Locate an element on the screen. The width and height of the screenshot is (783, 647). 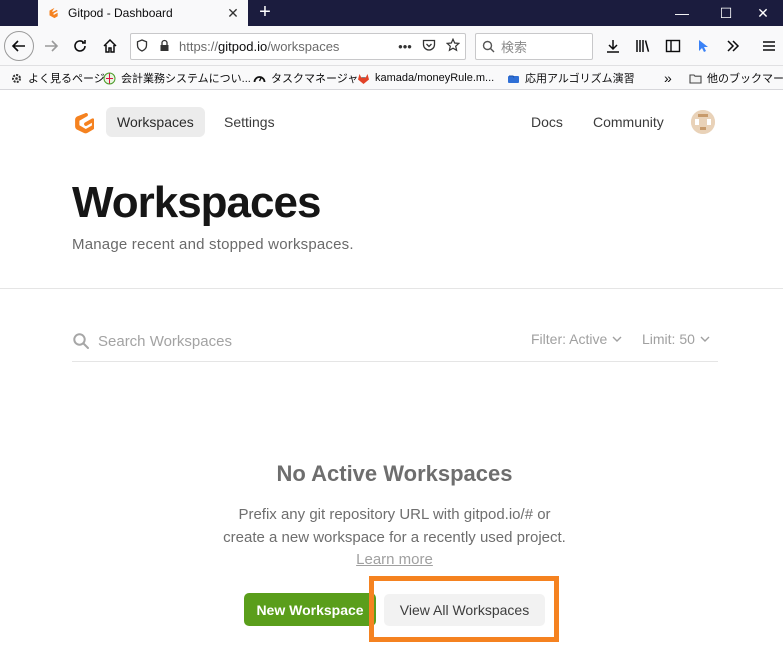
gitlab-icon is located at coordinates (363, 78).